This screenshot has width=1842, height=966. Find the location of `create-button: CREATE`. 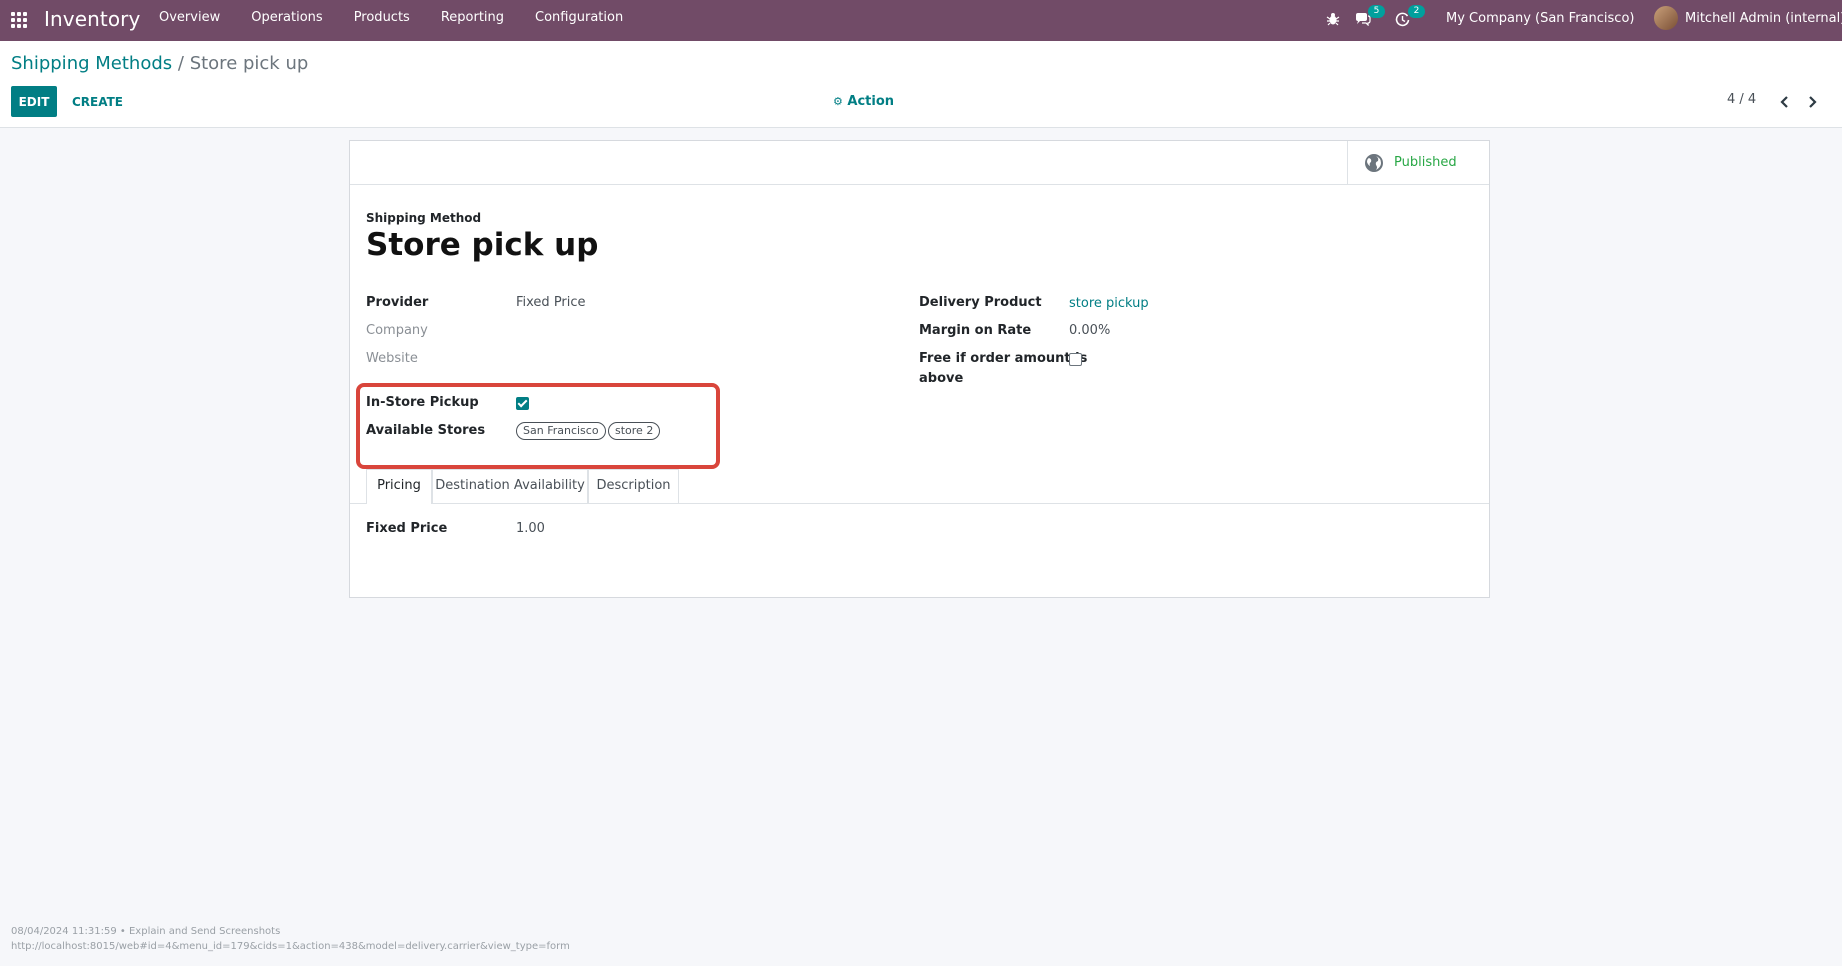

create-button: CREATE is located at coordinates (97, 101).